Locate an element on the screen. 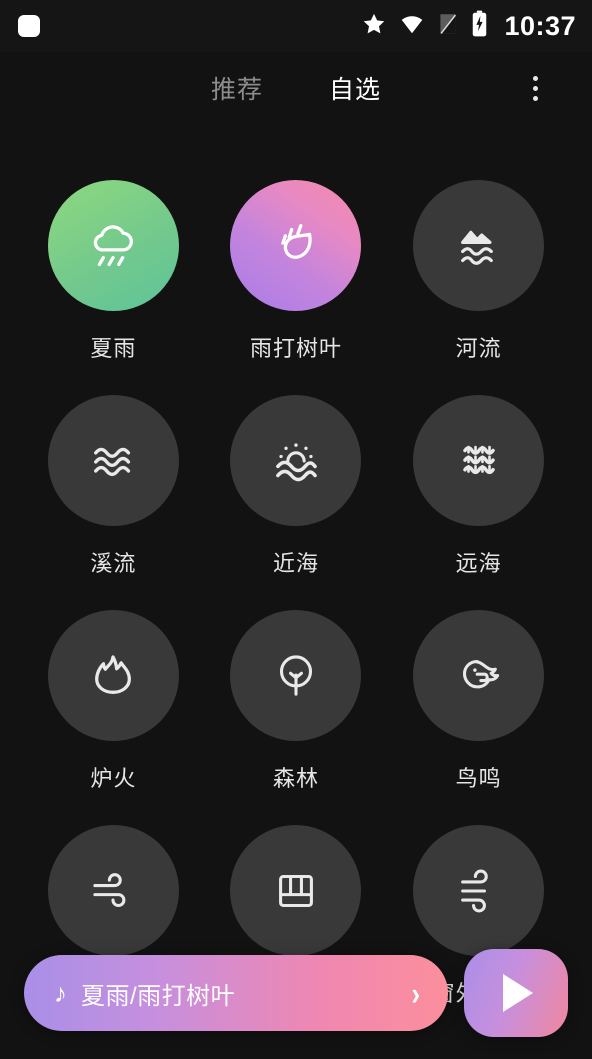 The image size is (592, 1059). music-note-icon: ♪ is located at coordinates (60, 993).